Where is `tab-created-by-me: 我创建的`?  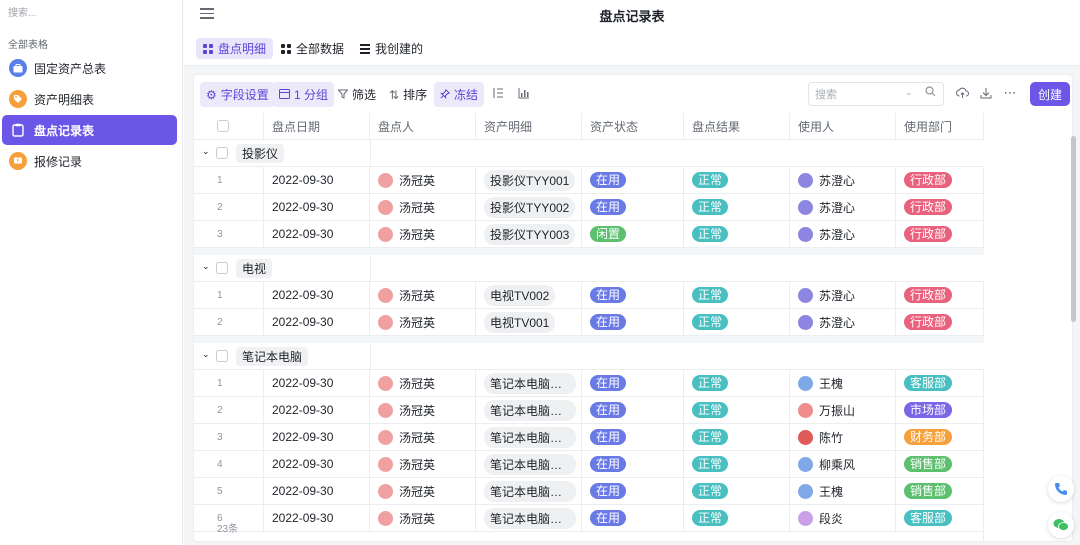
tab-created-by-me: 我创建的 is located at coordinates (391, 48).